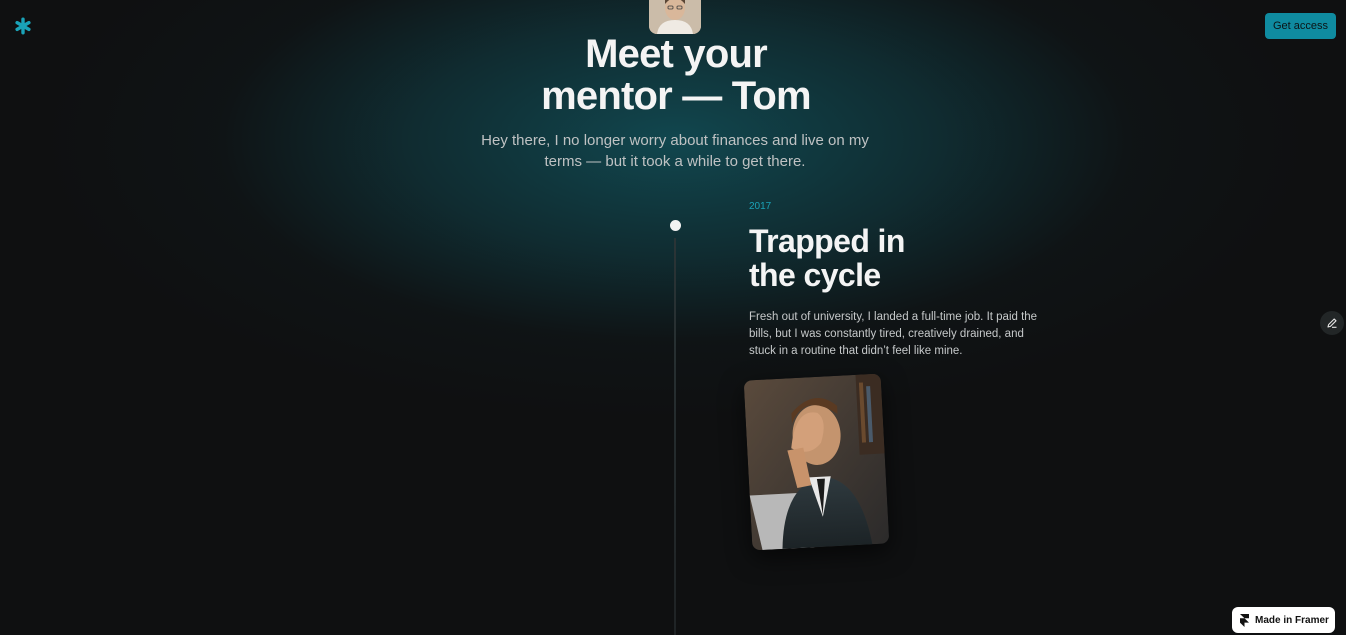  What do you see at coordinates (760, 206) in the screenshot?
I see `timeline-year: 2017` at bounding box center [760, 206].